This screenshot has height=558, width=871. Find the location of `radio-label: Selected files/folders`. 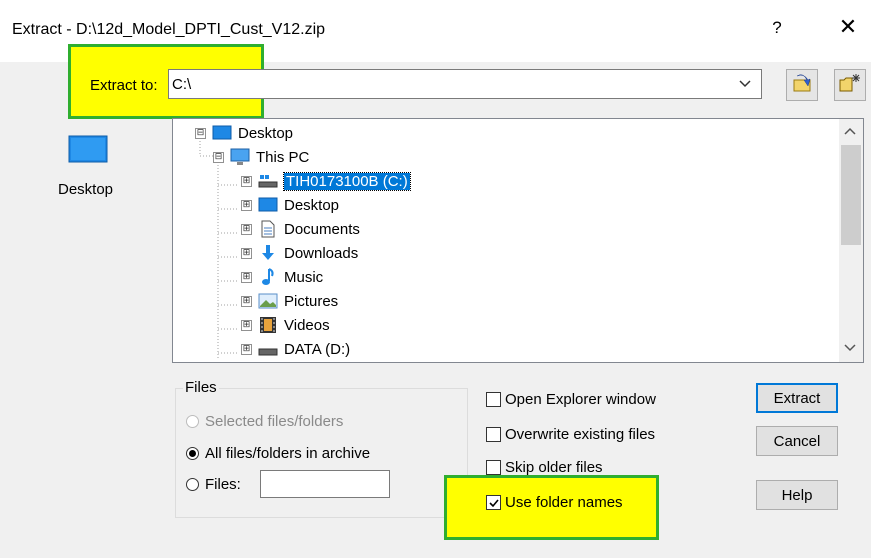

radio-label: Selected files/folders is located at coordinates (274, 421).